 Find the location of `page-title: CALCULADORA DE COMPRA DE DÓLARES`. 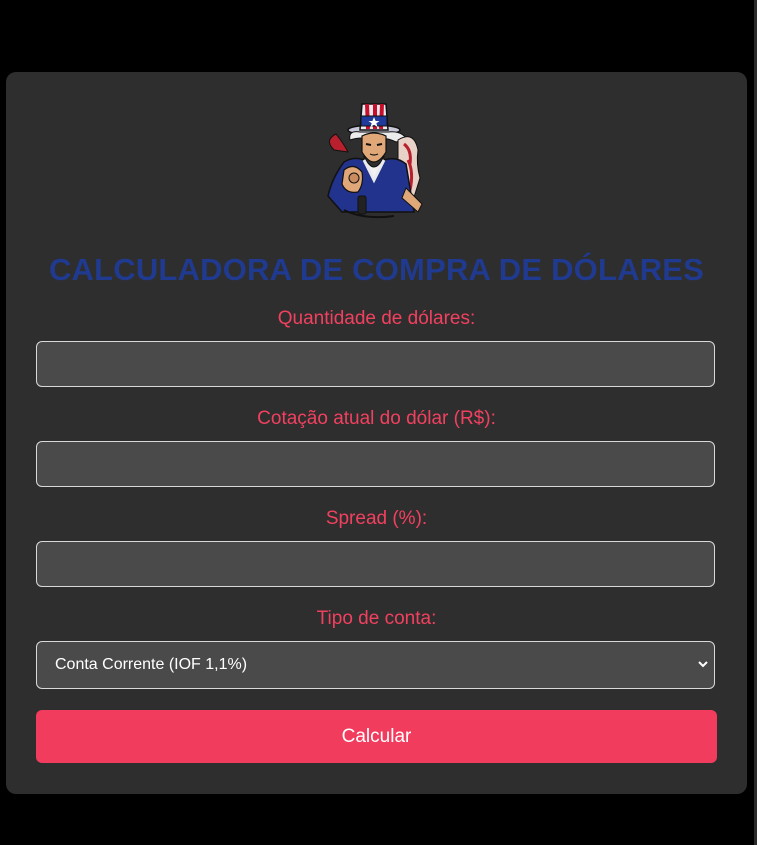

page-title: CALCULADORA DE COMPRA DE DÓLARES is located at coordinates (376, 269).